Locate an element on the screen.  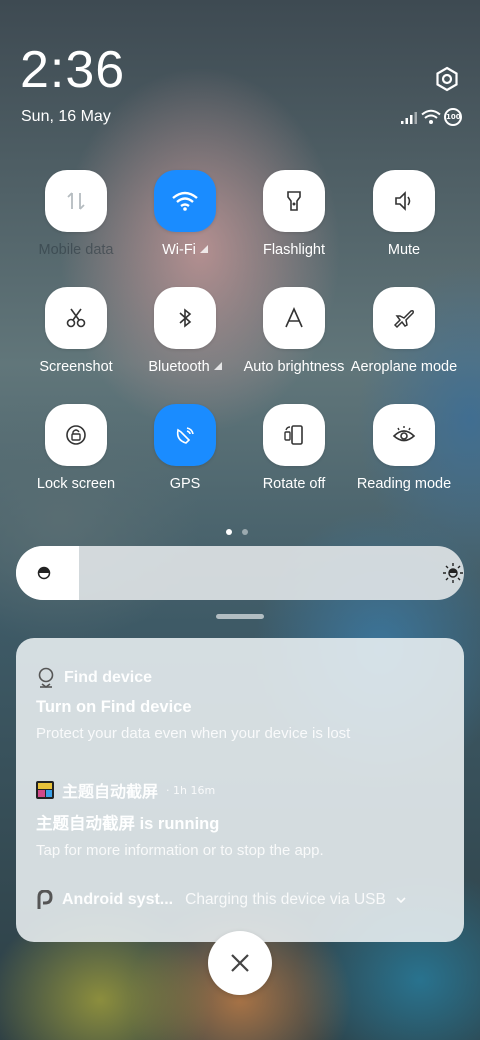
page-indicator is located at coordinates (242, 529).